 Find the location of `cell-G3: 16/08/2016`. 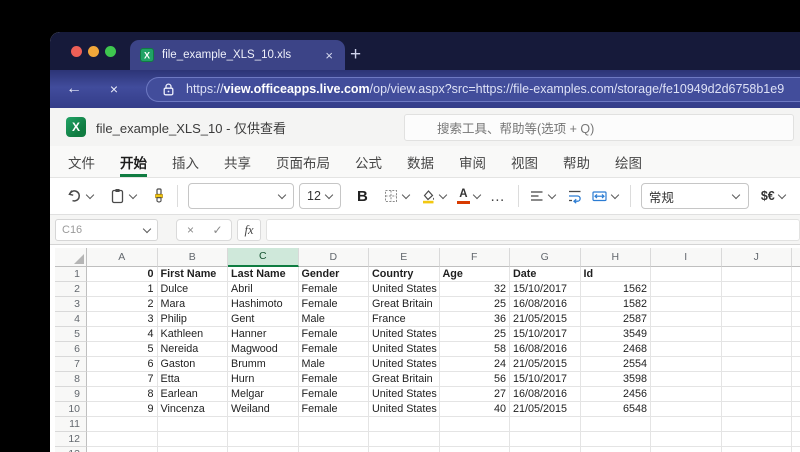

cell-G3: 16/08/2016 is located at coordinates (545, 304).